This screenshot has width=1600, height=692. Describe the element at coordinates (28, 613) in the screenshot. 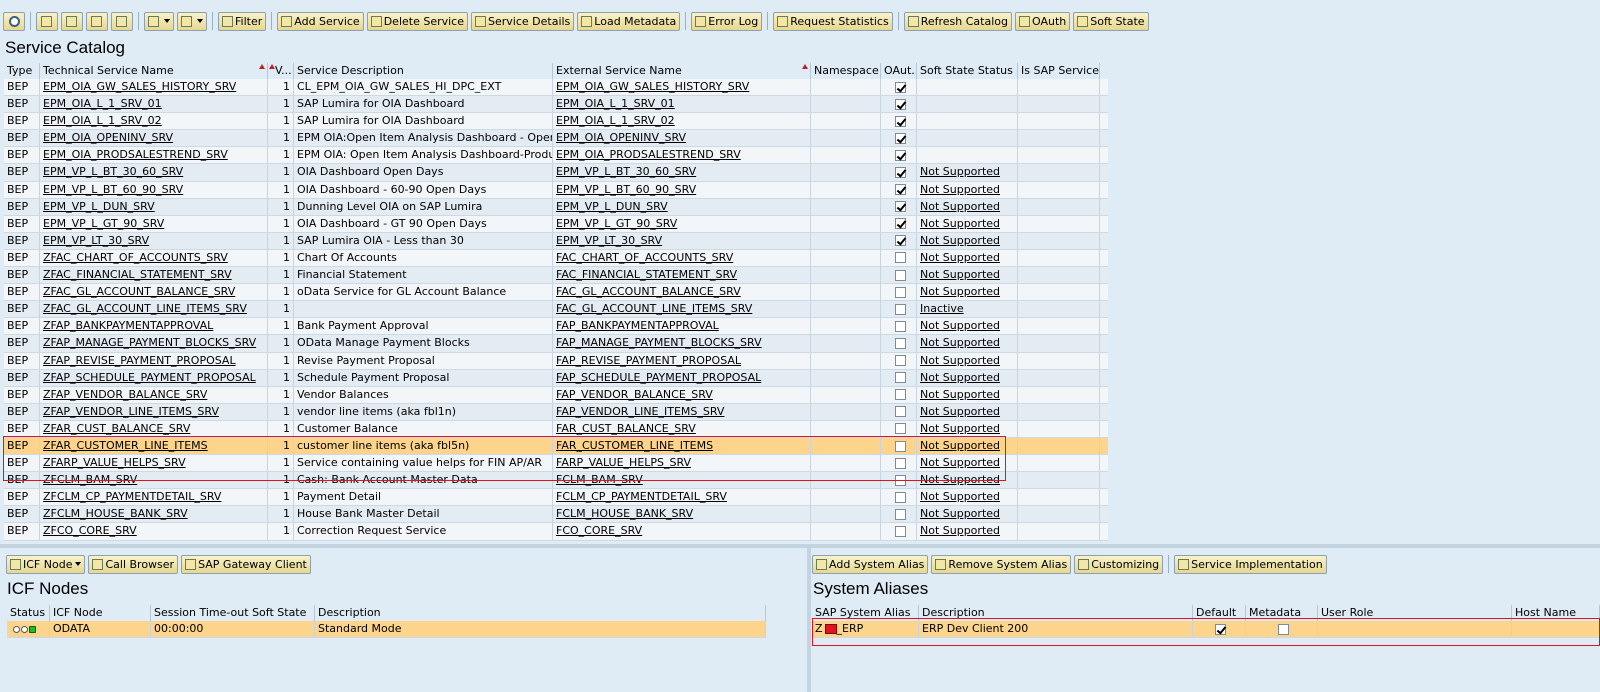

I see `column-header-status: Status` at that location.